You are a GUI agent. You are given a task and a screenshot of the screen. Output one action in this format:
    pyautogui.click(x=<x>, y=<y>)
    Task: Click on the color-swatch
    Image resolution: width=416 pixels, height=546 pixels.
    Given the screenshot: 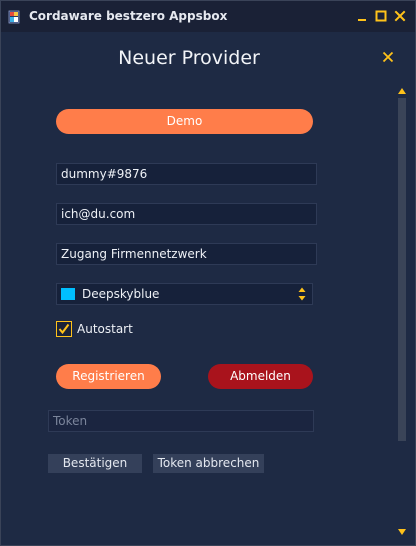 What is the action you would take?
    pyautogui.click(x=68, y=294)
    